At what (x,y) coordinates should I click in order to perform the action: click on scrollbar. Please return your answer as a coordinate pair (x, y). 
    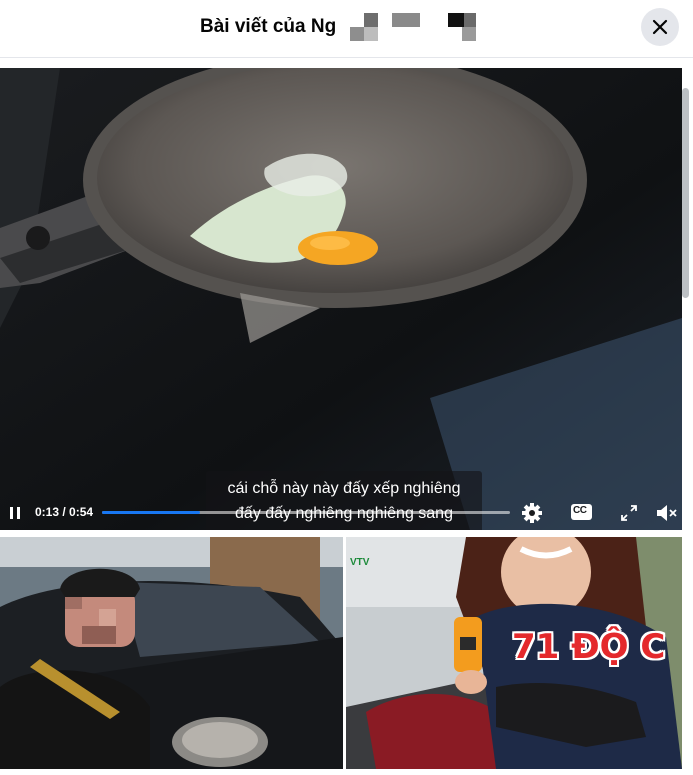
    Looking at the image, I should click on (685, 193).